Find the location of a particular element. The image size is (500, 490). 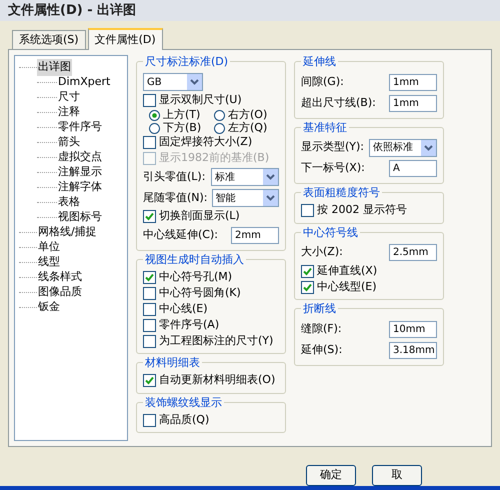

field-label: 大小(Z): is located at coordinates (322, 252).